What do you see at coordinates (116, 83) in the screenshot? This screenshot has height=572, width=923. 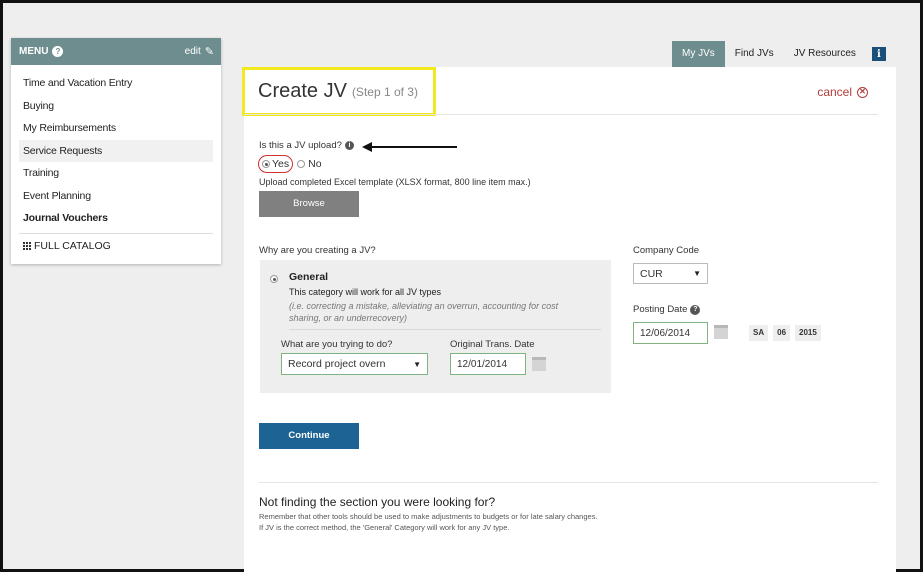 I see `sidebar-item-time-vacation: Time and Vacation Entry` at bounding box center [116, 83].